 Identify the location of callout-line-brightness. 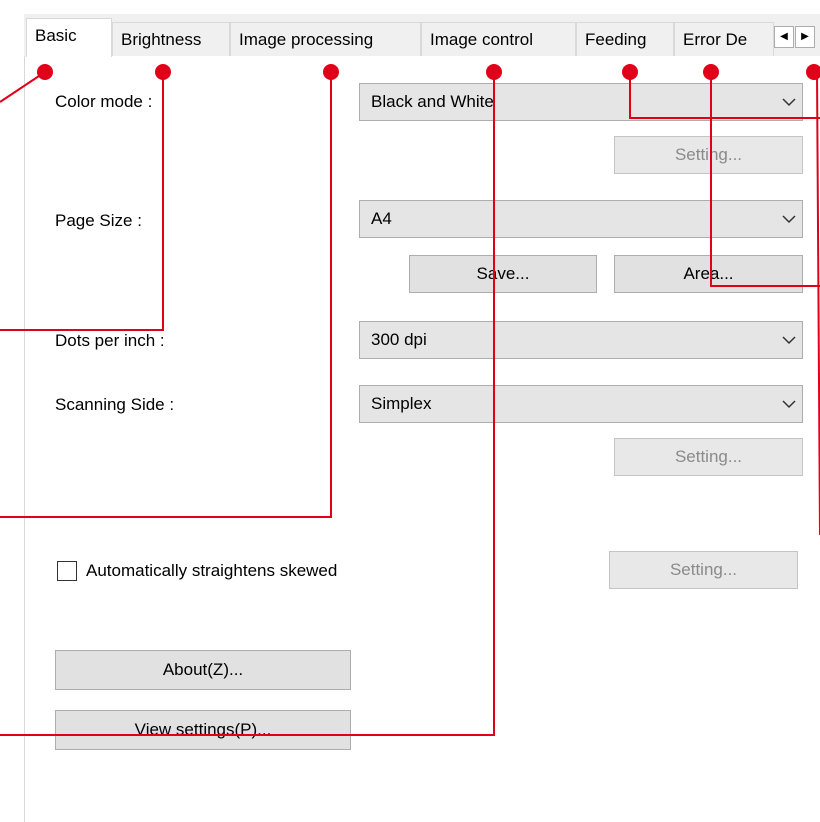
(82, 201).